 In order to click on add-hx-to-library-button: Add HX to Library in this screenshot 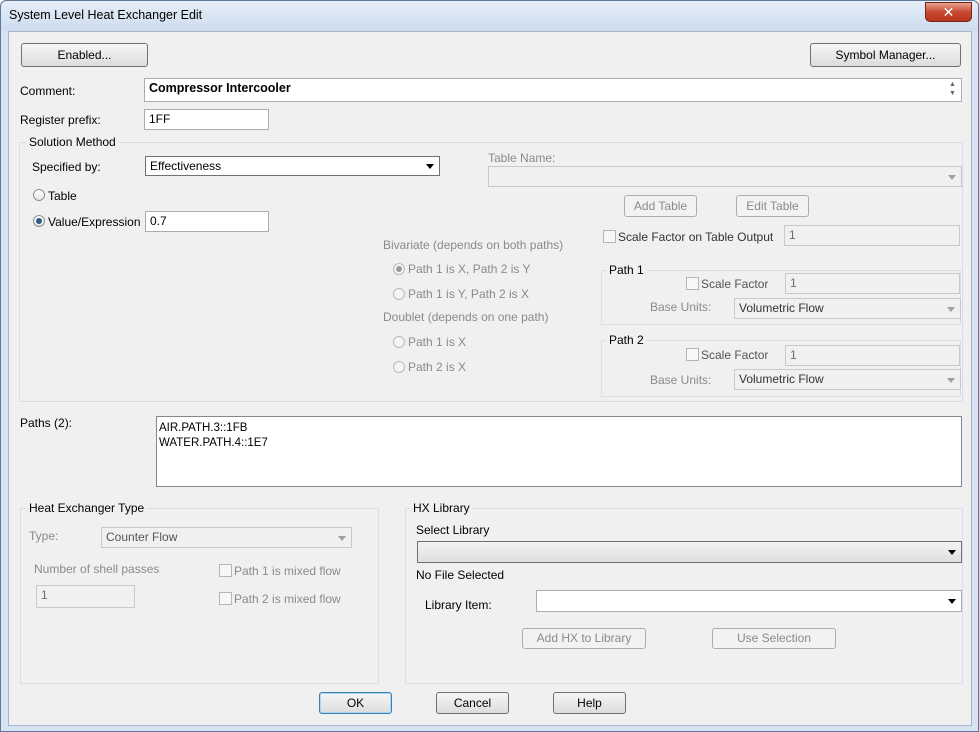, I will do `click(584, 638)`.